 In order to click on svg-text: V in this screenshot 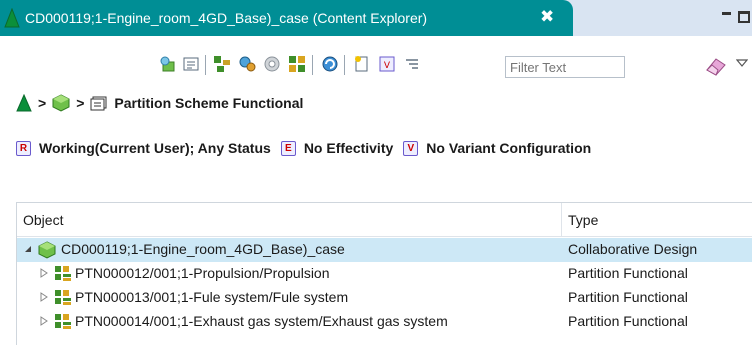, I will do `click(387, 66)`.